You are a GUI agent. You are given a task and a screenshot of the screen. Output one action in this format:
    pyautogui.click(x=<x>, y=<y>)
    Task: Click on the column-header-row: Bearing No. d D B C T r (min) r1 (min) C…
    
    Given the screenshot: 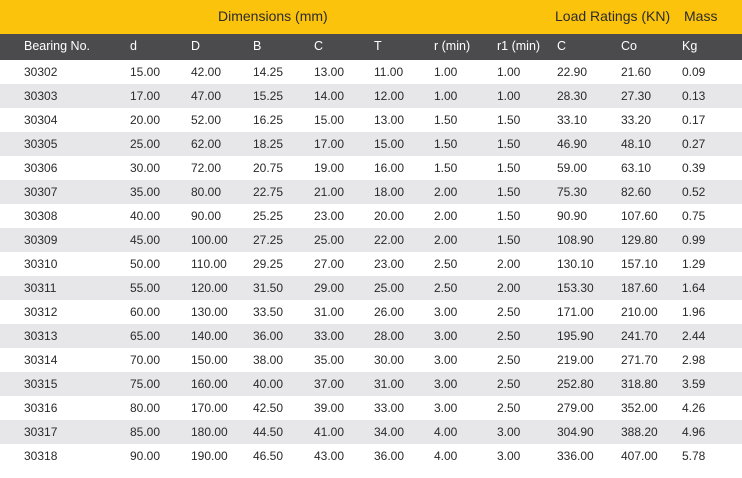 What is the action you would take?
    pyautogui.click(x=371, y=47)
    